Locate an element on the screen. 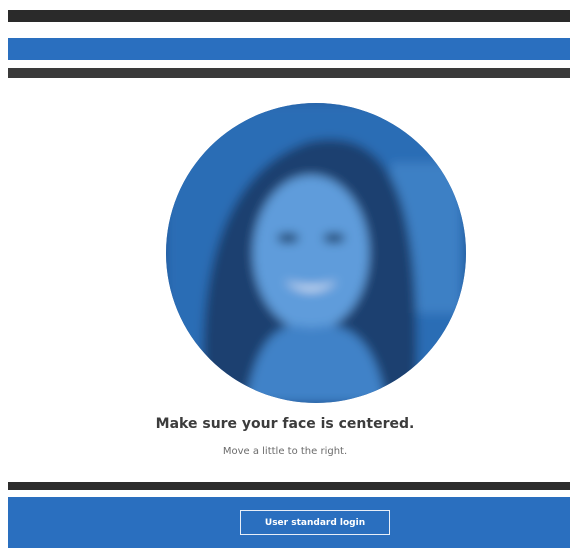 The width and height of the screenshot is (570, 548). prompt-hint: Move a little to the right. is located at coordinates (285, 451).